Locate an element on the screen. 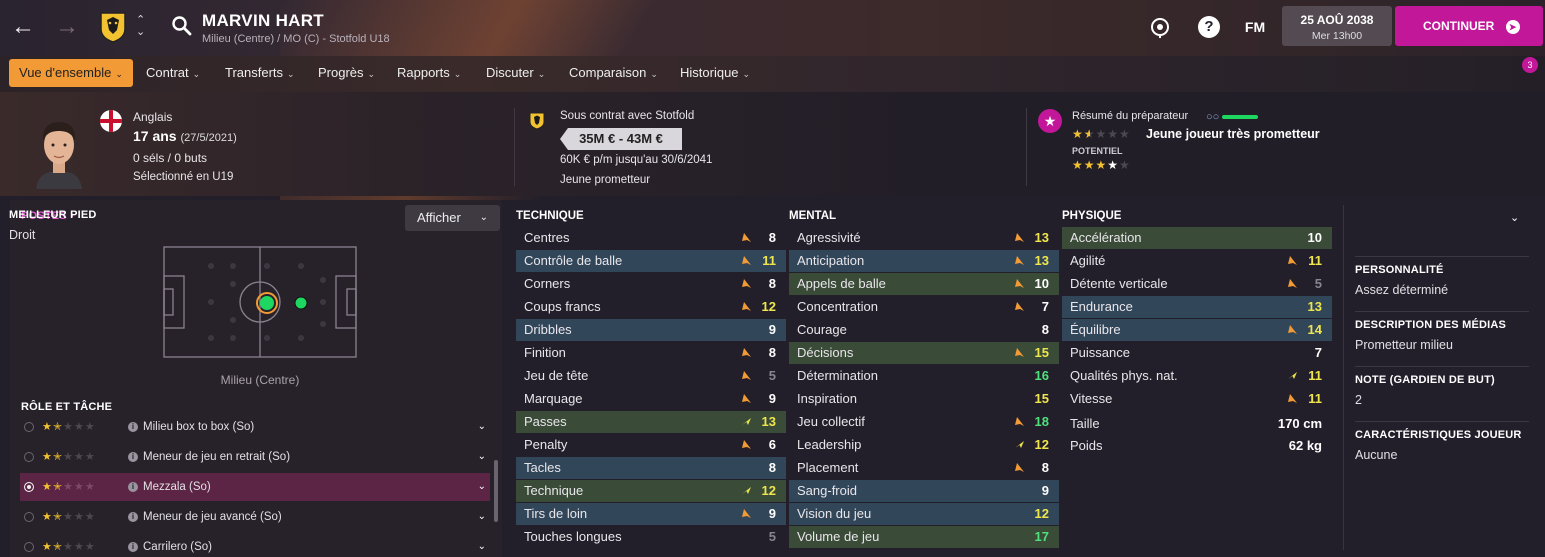  attribute-row: Vision du jeu 12 is located at coordinates (924, 514).